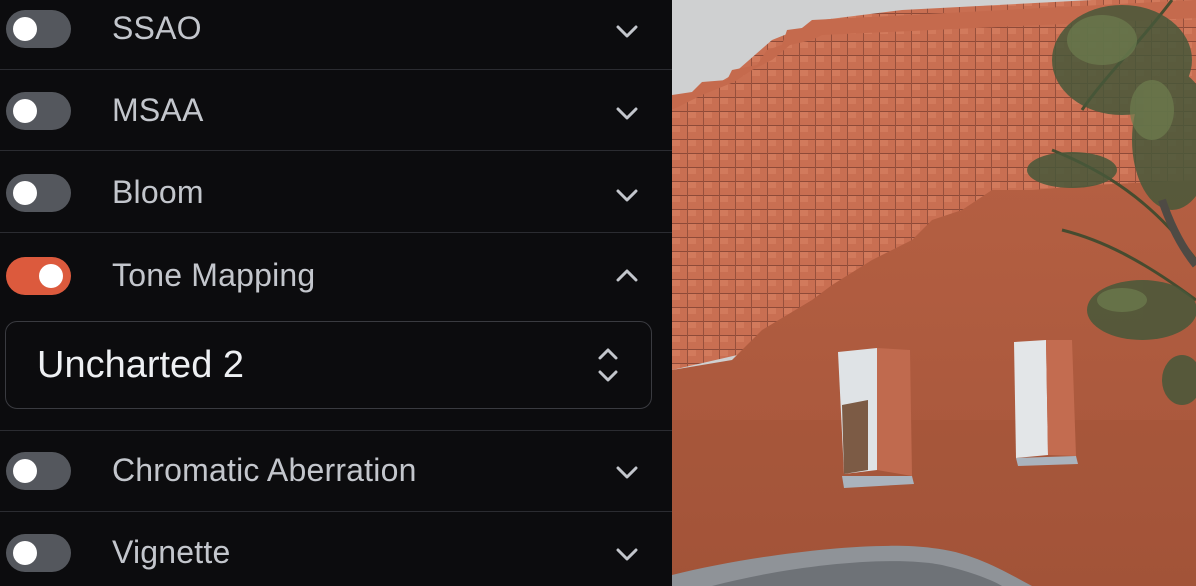 Image resolution: width=1196 pixels, height=586 pixels. What do you see at coordinates (157, 28) in the screenshot?
I see `effect-label-ssao: SSAO` at bounding box center [157, 28].